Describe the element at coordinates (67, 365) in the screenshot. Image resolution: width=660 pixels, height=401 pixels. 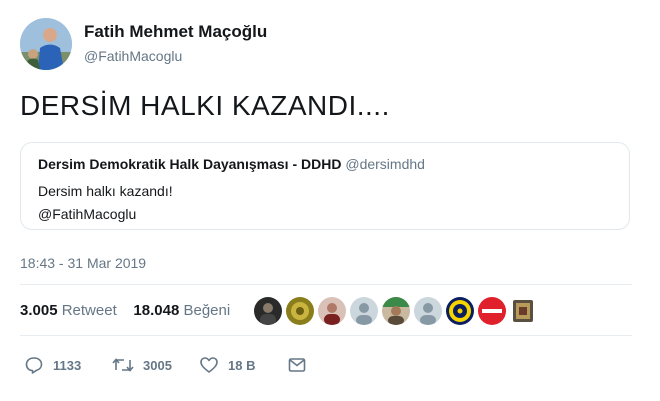
I see `reply-count: 1133` at that location.